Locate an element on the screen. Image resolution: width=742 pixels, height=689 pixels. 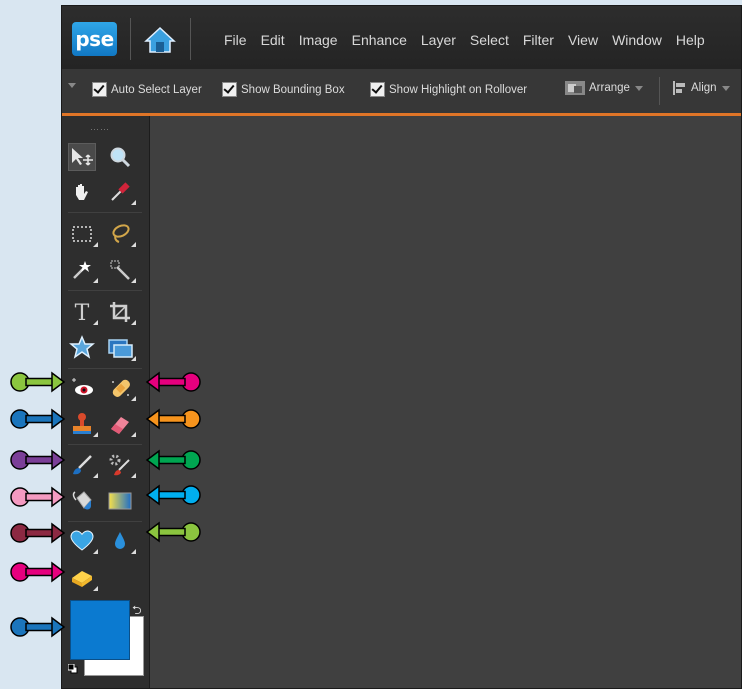
paint-bucket-tool is located at coordinates (82, 501).